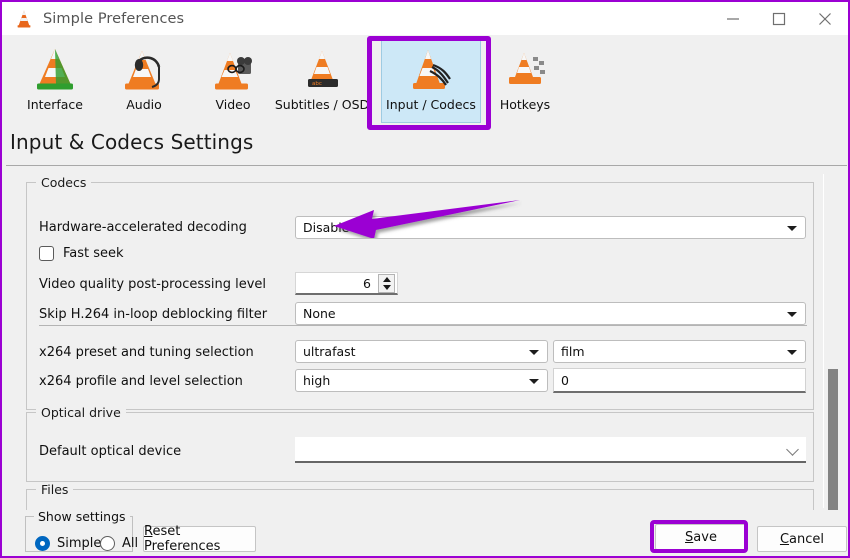 The height and width of the screenshot is (558, 850). Describe the element at coordinates (421, 380) in the screenshot. I see `x264-profile-combobox: high` at that location.